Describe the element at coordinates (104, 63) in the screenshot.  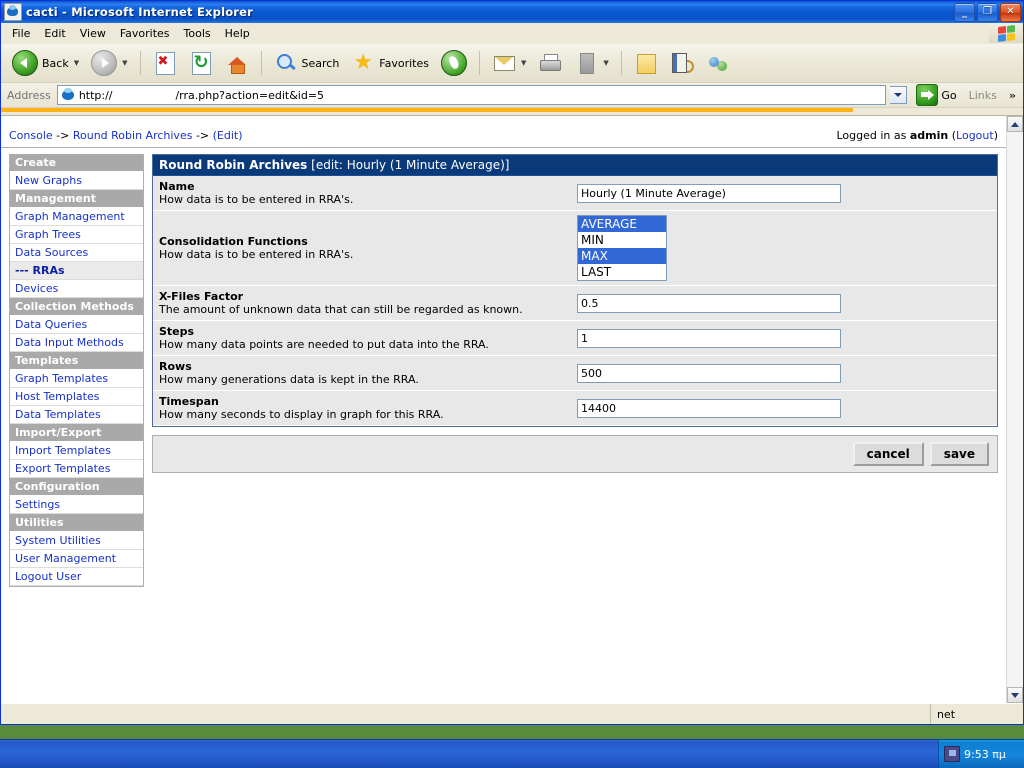
I see `forward-arrow-icon` at that location.